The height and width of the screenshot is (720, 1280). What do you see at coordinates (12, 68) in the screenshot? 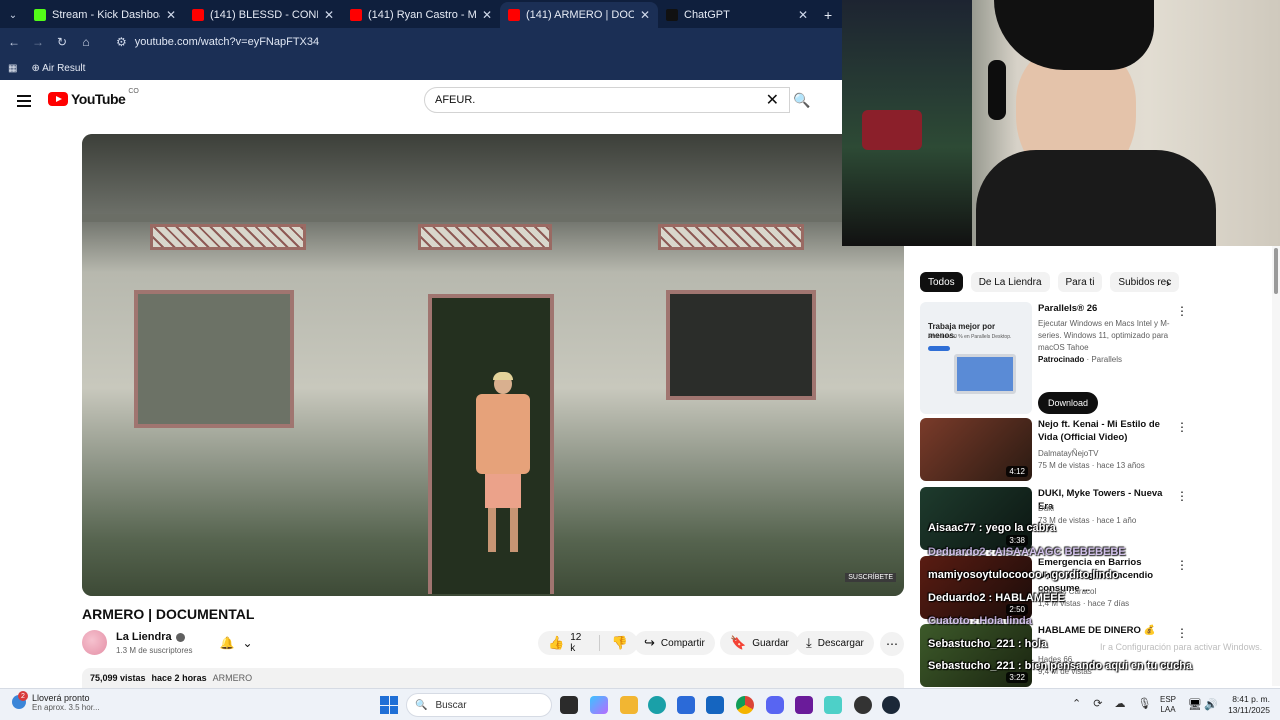
I see `apps-grid-icon: ▦` at bounding box center [12, 68].